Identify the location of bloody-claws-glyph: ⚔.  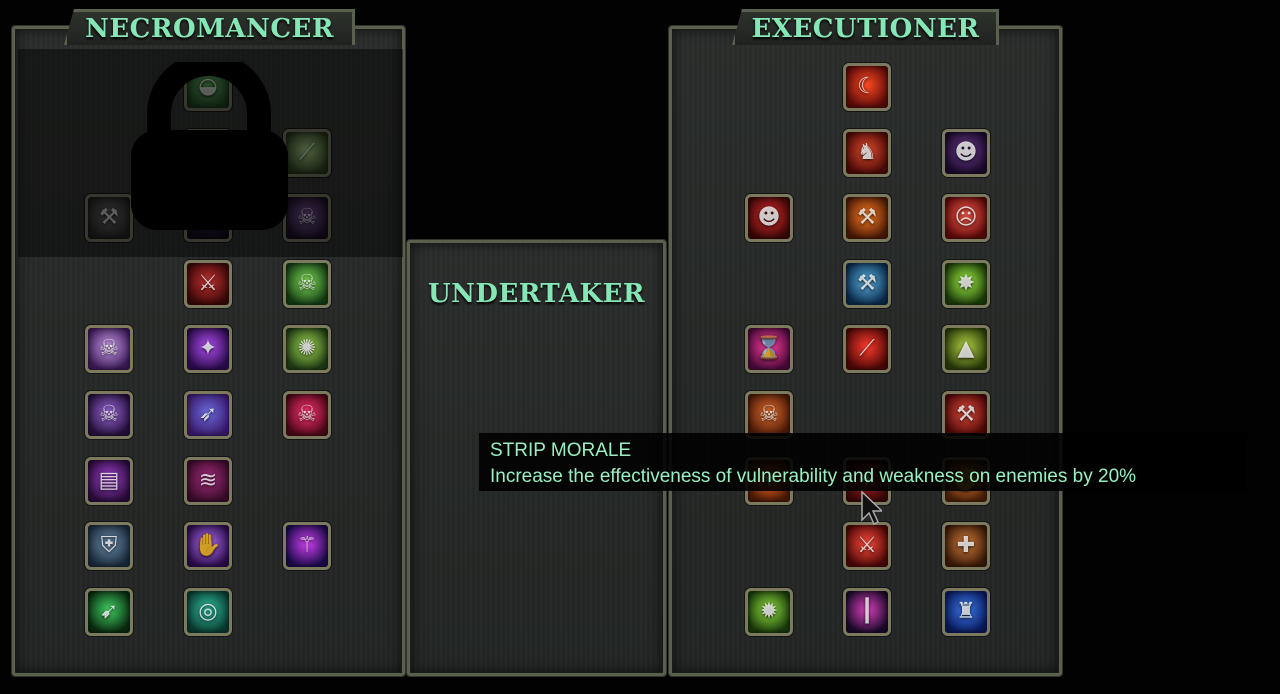
(208, 283).